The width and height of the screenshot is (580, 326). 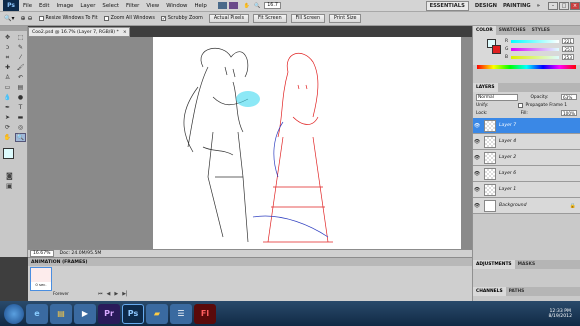 I want to click on clone-stamp-tool-icon: ♙, so click(x=7, y=77).